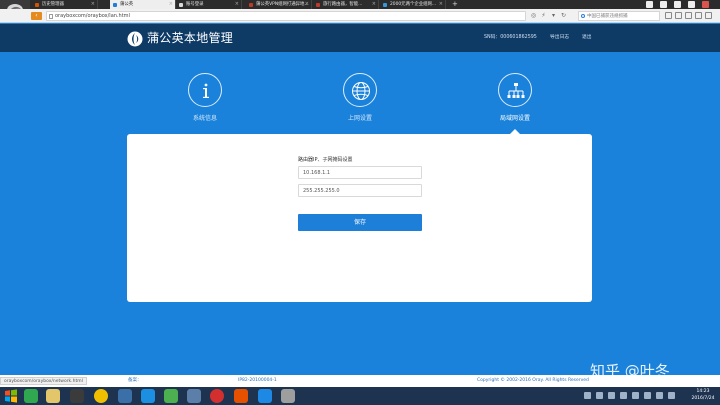 The width and height of the screenshot is (720, 405). I want to click on url-input: orayboxcom/oraybox/lan.html, so click(286, 16).